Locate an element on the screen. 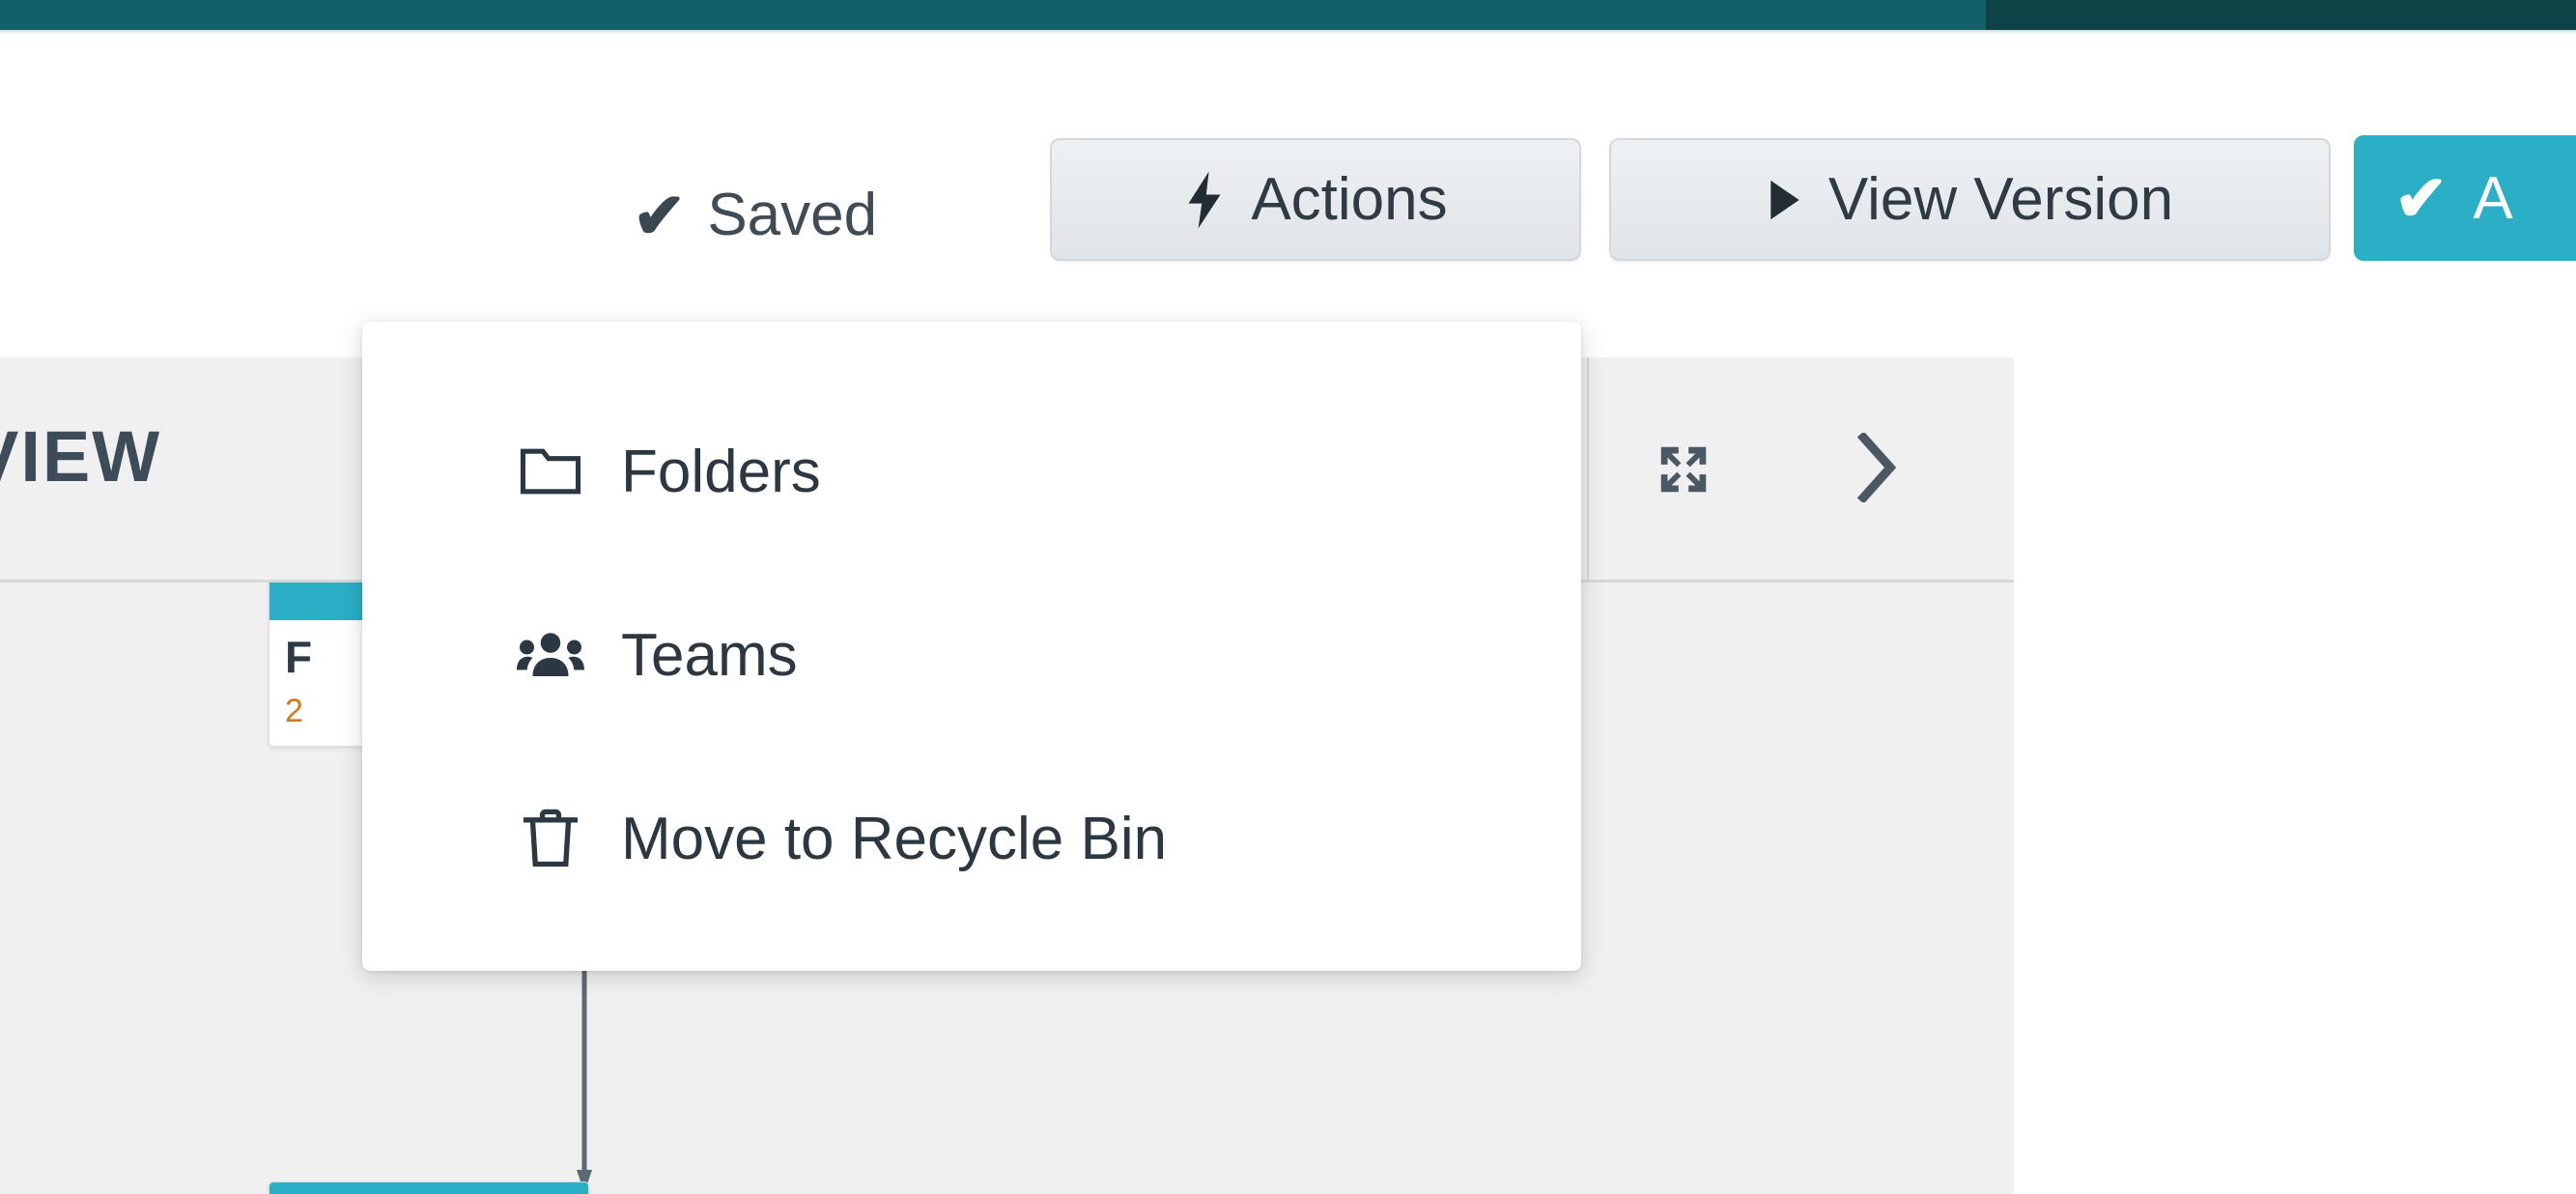 This screenshot has height=1194, width=2576. view-version-button: View Version is located at coordinates (1970, 199).